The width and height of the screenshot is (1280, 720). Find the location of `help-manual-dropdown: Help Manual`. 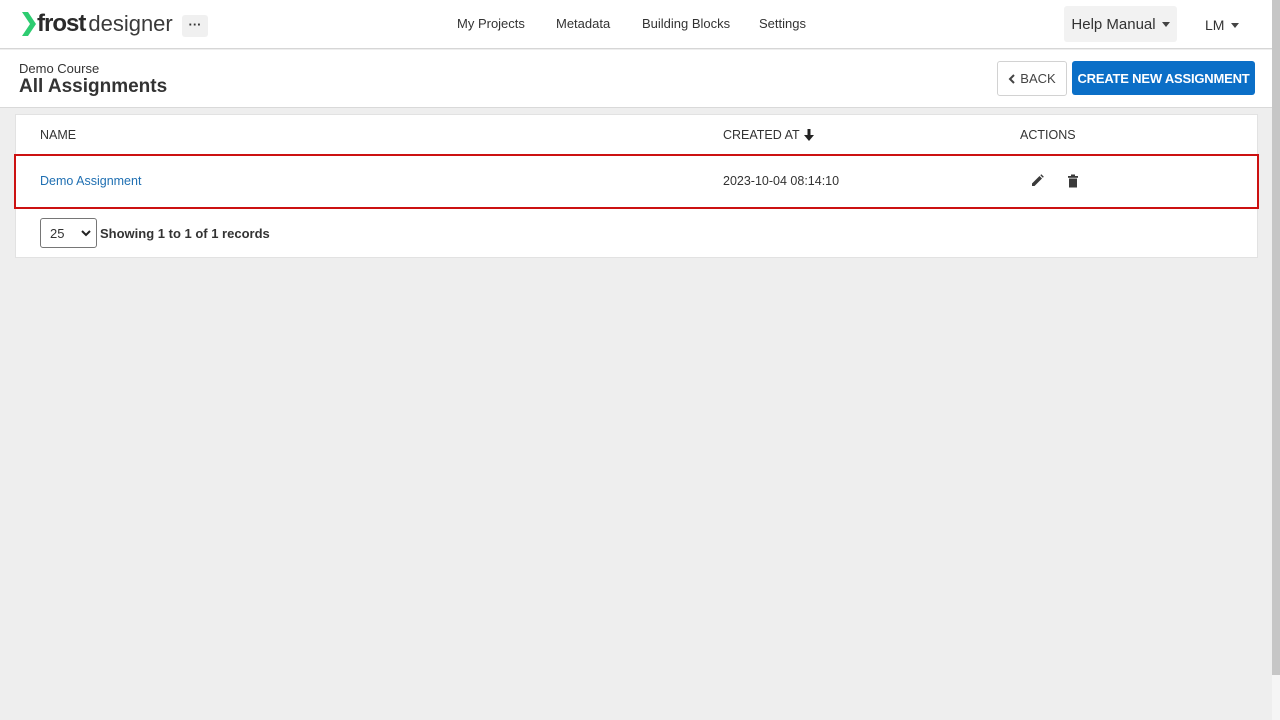

help-manual-dropdown: Help Manual is located at coordinates (1120, 24).